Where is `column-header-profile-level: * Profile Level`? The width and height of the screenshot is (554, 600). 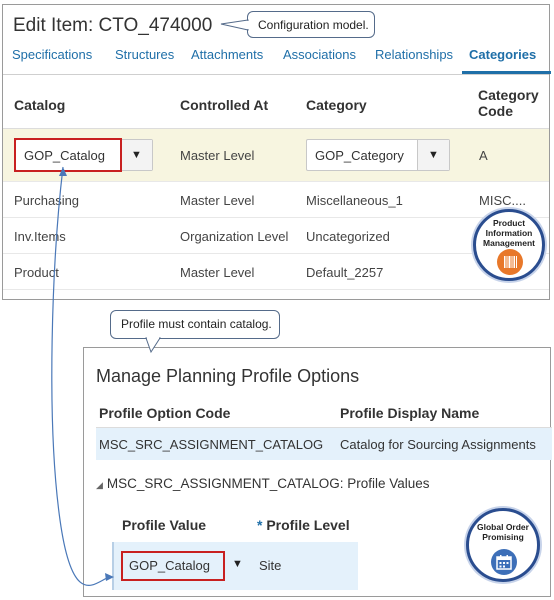
column-header-profile-level: * Profile Level is located at coordinates (303, 525).